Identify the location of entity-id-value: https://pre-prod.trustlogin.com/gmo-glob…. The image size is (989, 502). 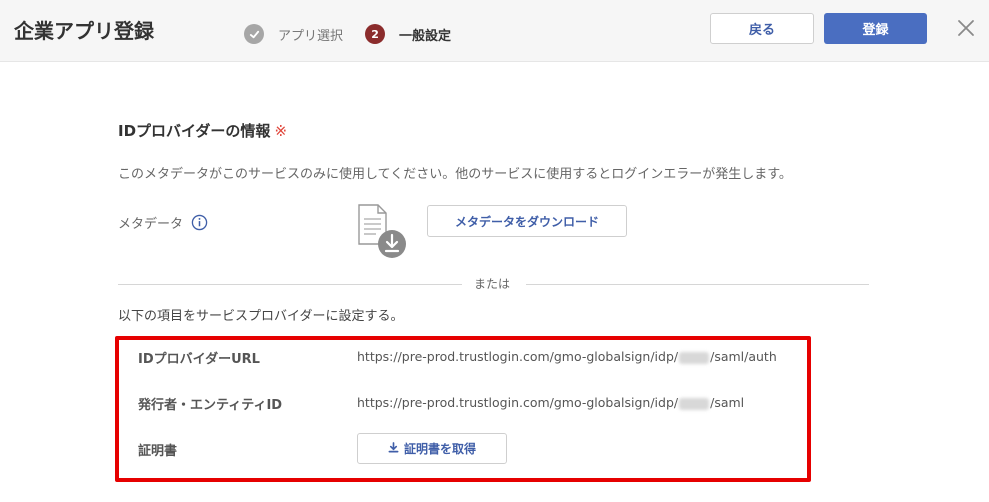
(550, 402).